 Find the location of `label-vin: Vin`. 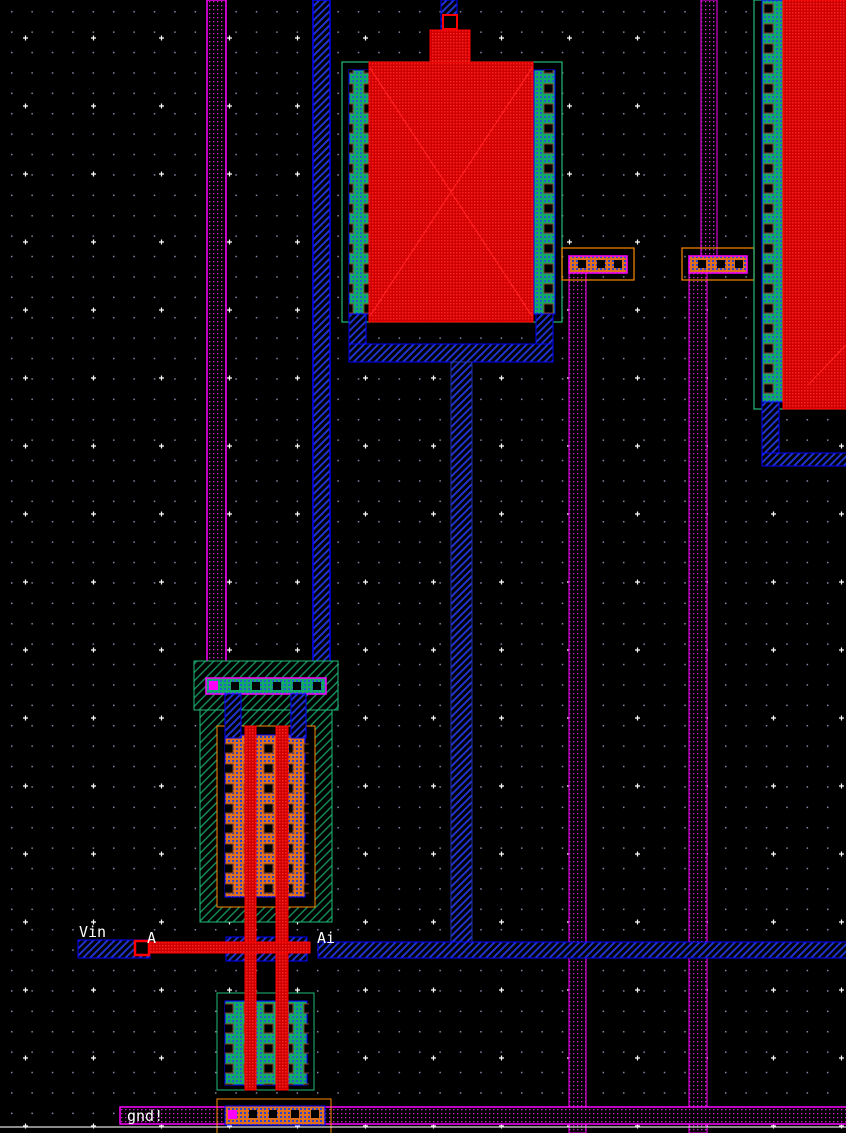

label-vin: Vin is located at coordinates (92, 932).